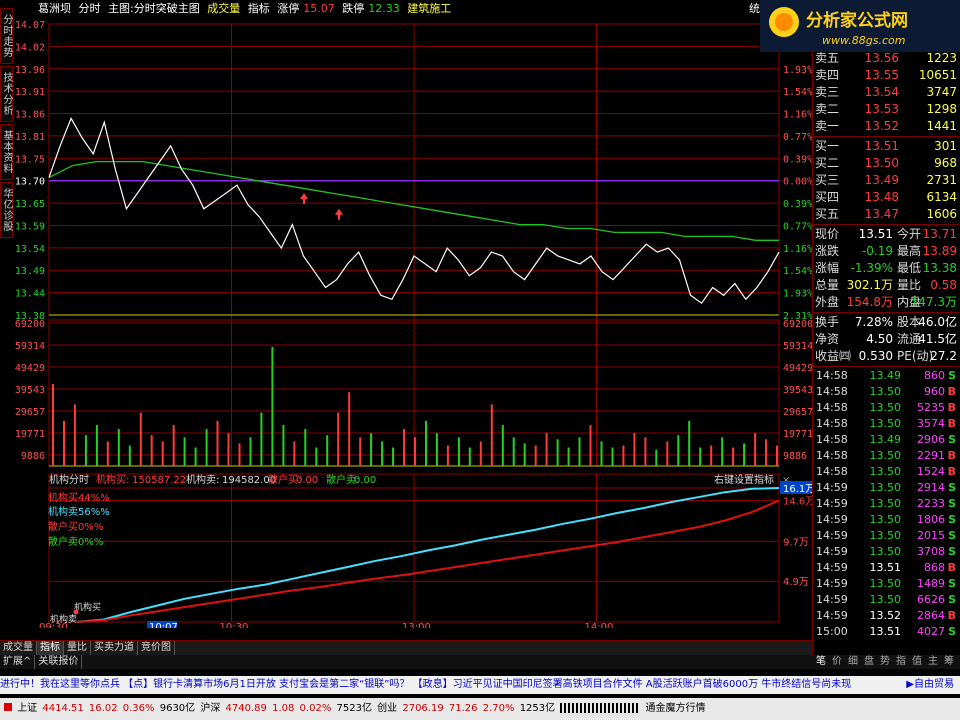 This screenshot has height=720, width=960. I want to click on settings-hint: 右键设置指标, so click(744, 479).